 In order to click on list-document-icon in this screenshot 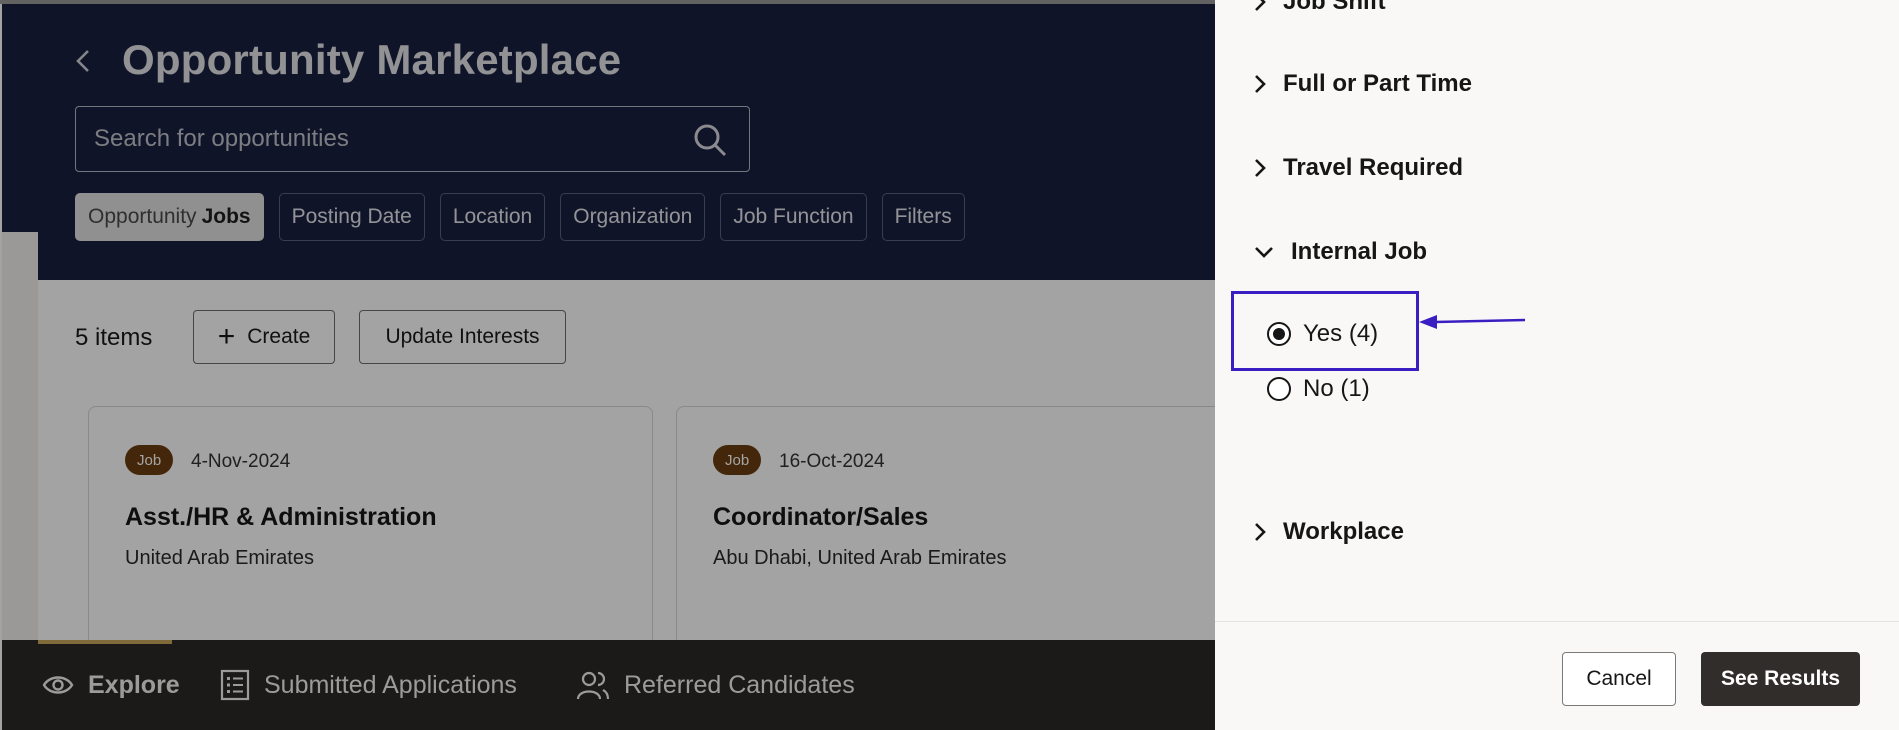, I will do `click(235, 685)`.